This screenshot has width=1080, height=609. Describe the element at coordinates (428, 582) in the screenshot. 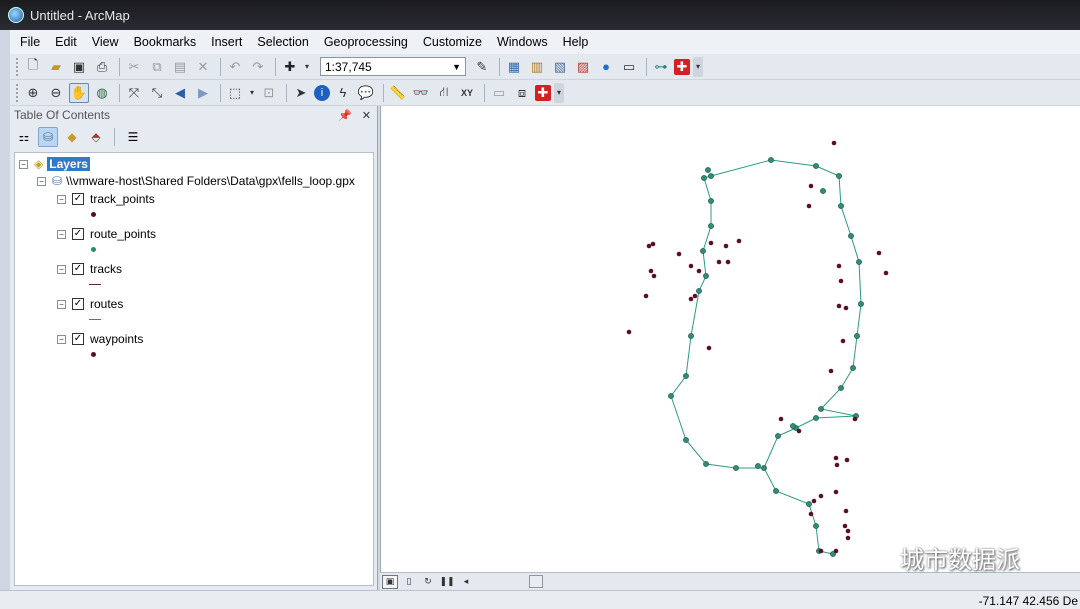

I see `refresh-icon: ↻` at that location.